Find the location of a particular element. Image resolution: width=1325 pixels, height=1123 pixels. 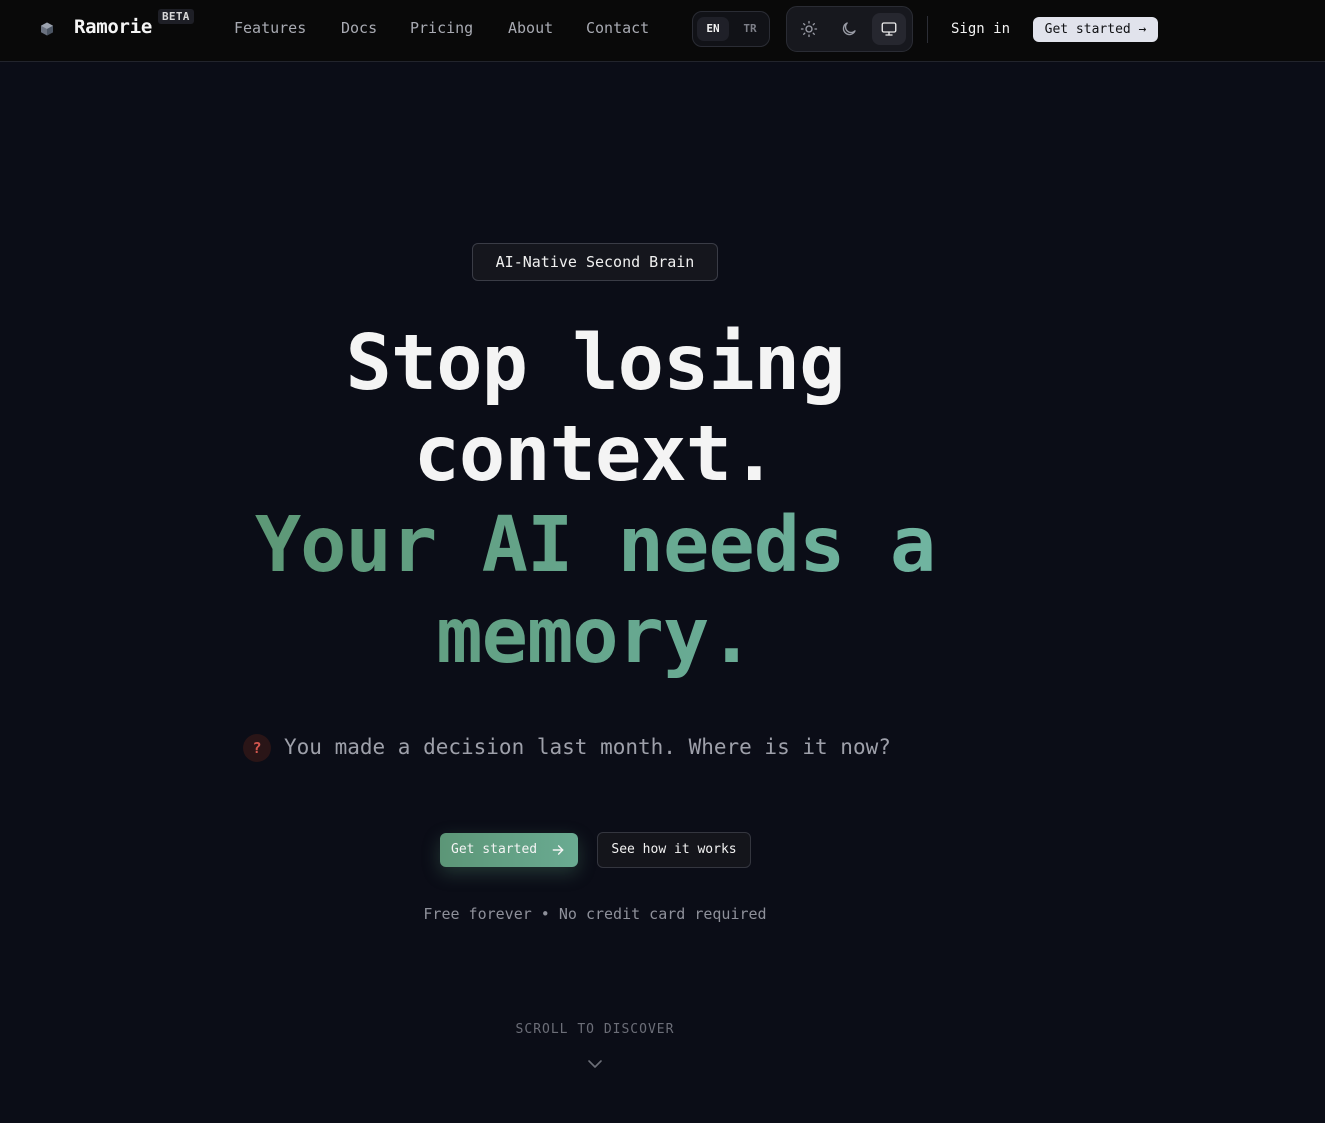

nav-link-features: Features is located at coordinates (270, 28).